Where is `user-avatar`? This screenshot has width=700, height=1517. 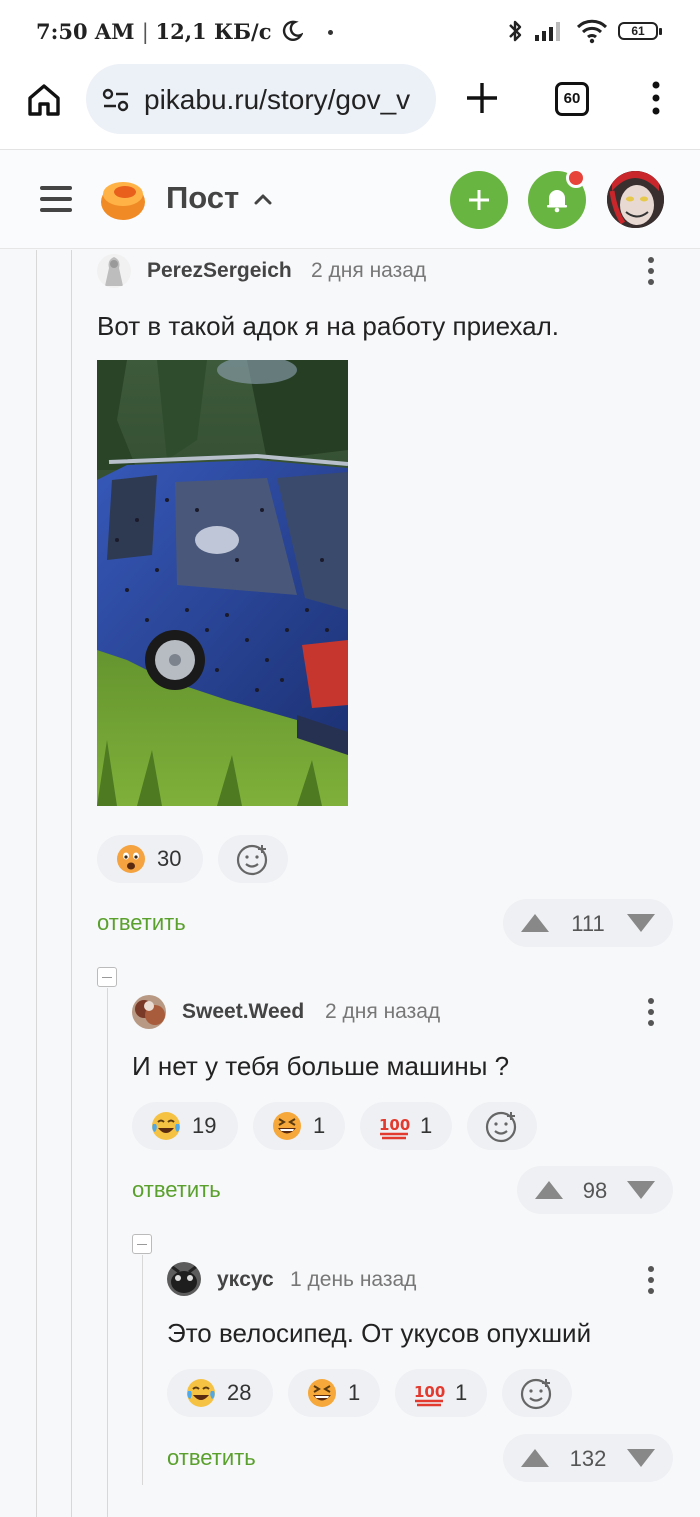
user-avatar is located at coordinates (635, 199).